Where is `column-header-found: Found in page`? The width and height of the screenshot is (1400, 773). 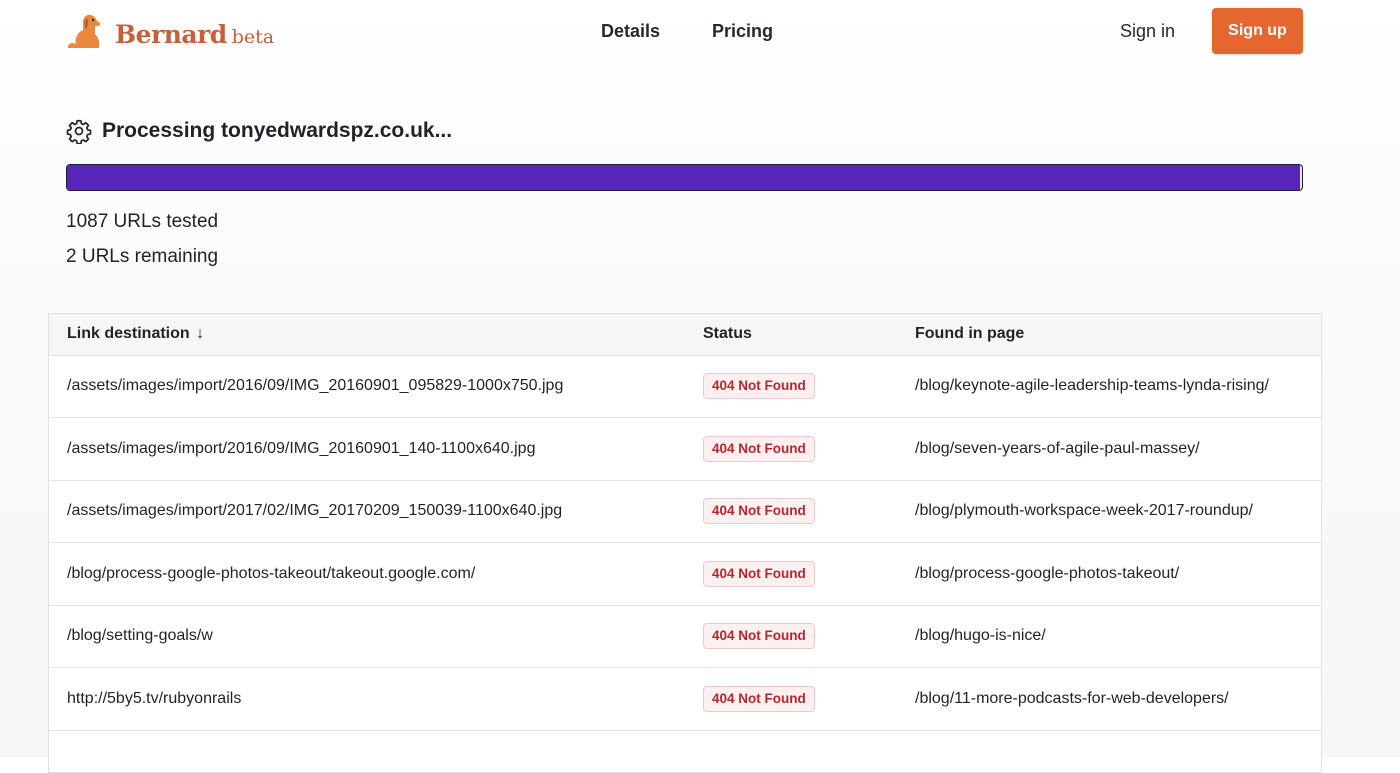
column-header-found: Found in page is located at coordinates (1118, 335).